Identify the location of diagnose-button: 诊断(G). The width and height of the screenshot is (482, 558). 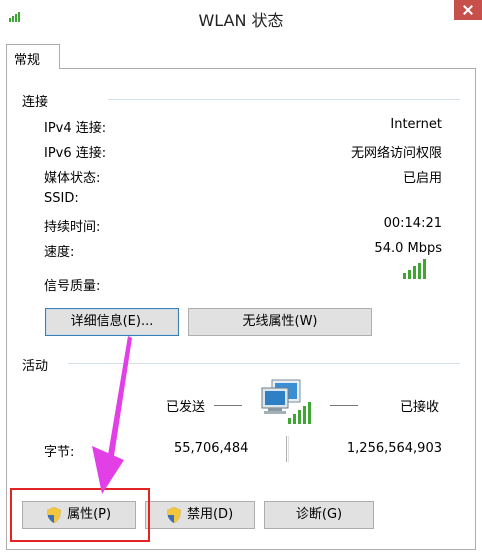
(319, 515).